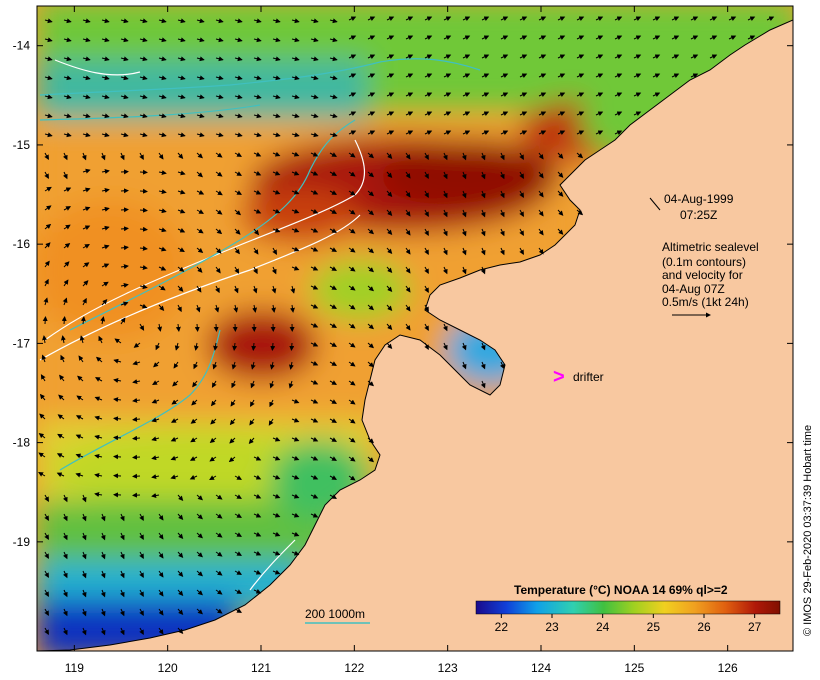 Image resolution: width=820 pixels, height=680 pixels. What do you see at coordinates (704, 262) in the screenshot?
I see `annotation-line2: (0.1m contours)` at bounding box center [704, 262].